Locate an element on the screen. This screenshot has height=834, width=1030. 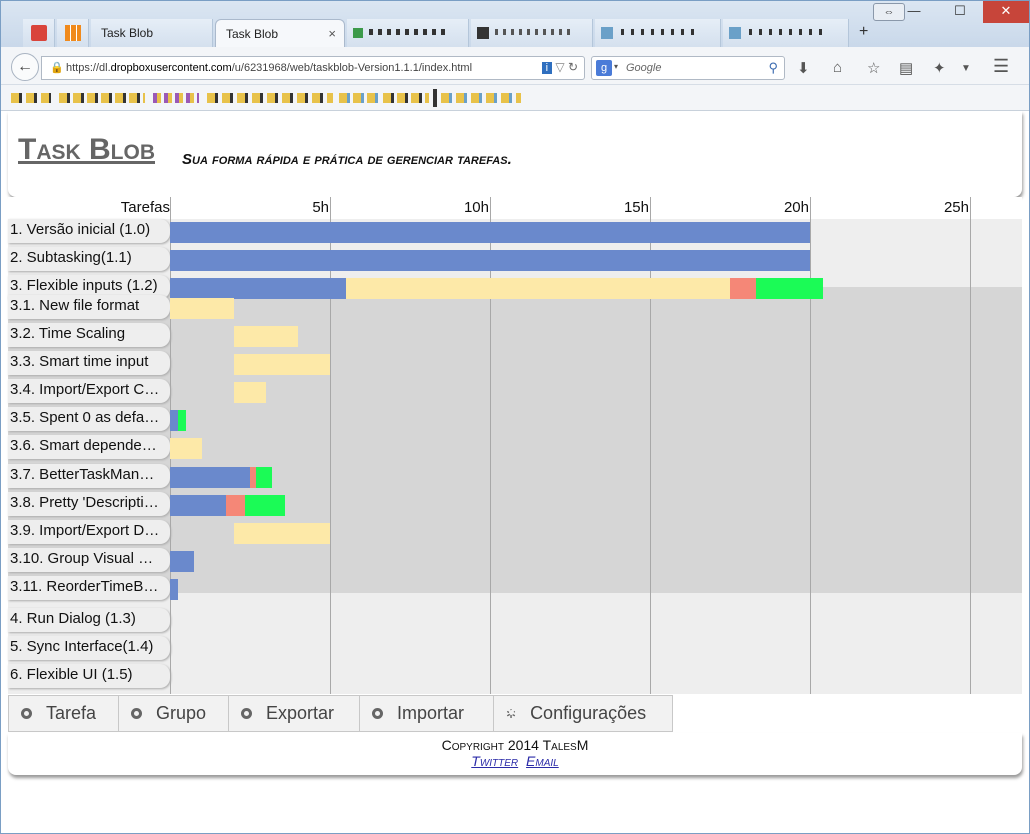
hour-label: 25h is located at coordinates (956, 207).